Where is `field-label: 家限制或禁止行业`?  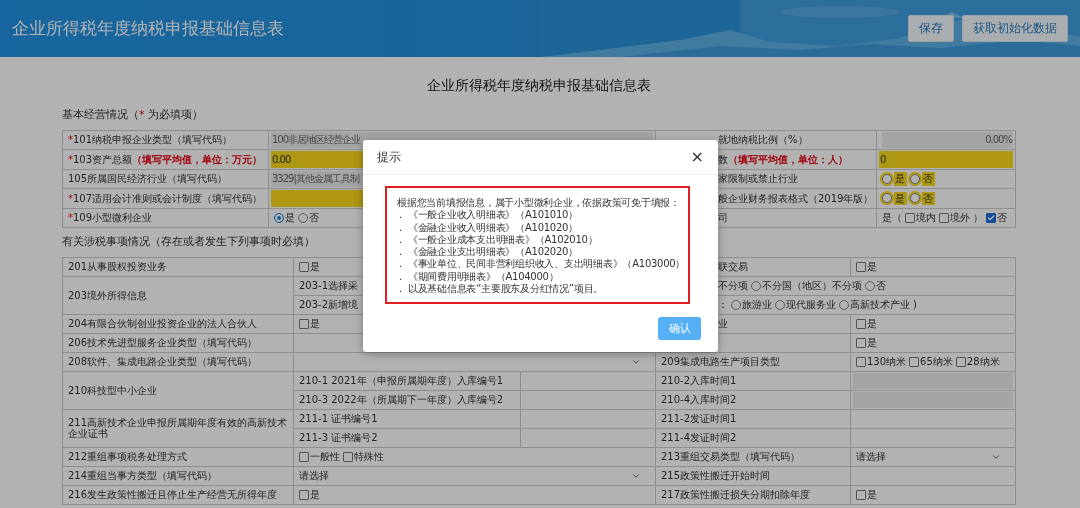 field-label: 家限制或禁止行业 is located at coordinates (758, 179).